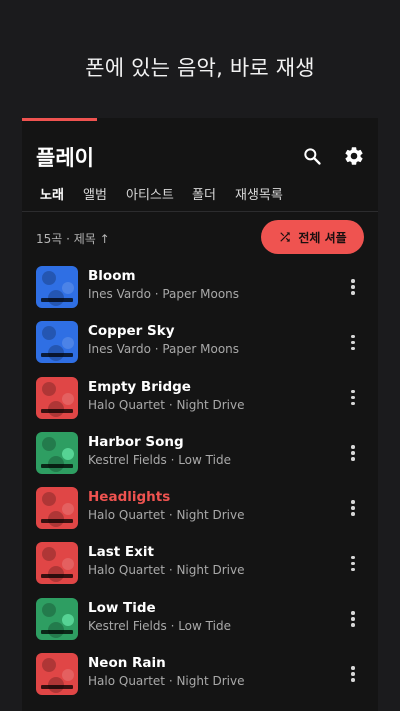 This screenshot has height=711, width=400. I want to click on song-title: Empty Bridge, so click(139, 386).